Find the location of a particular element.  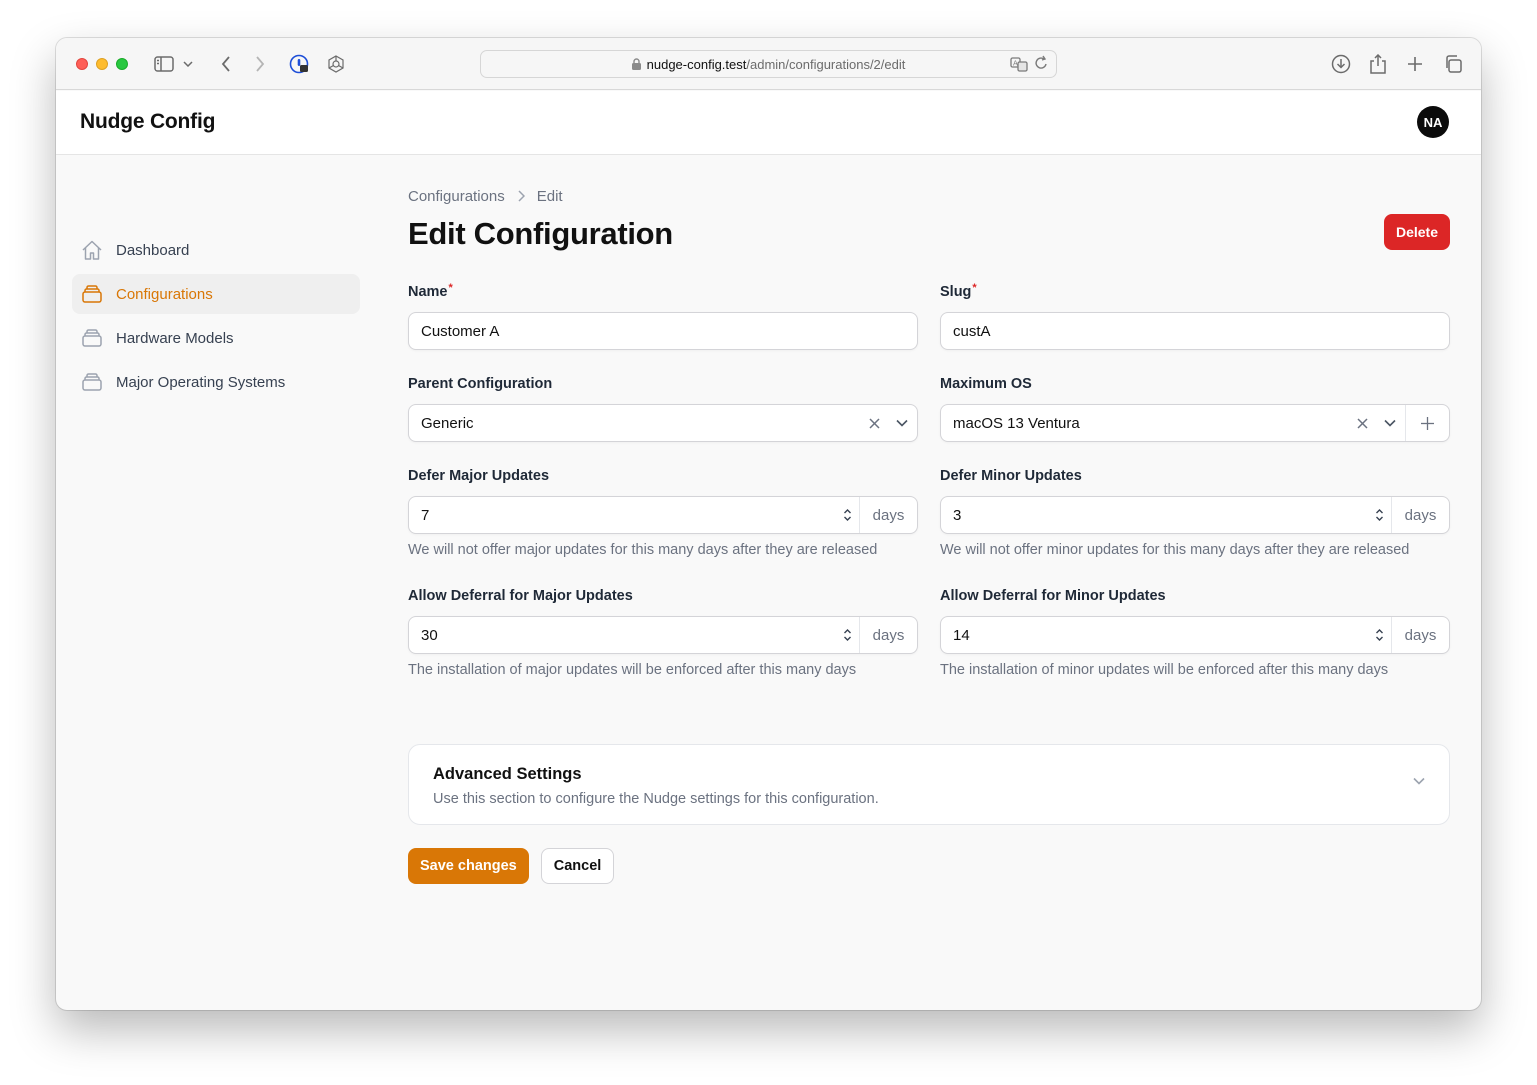

password-manager-icon is located at coordinates (299, 64).